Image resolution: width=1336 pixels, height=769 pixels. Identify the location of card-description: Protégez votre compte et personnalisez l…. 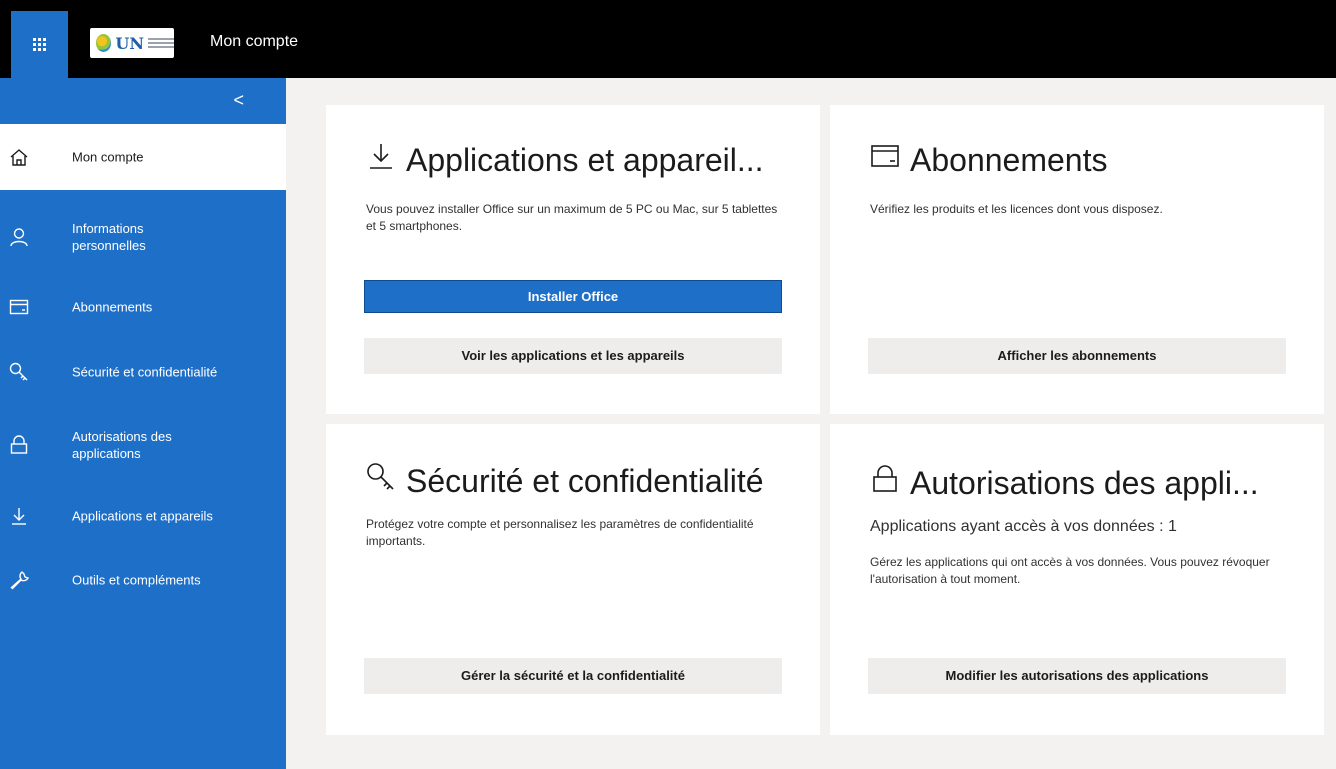
(560, 532).